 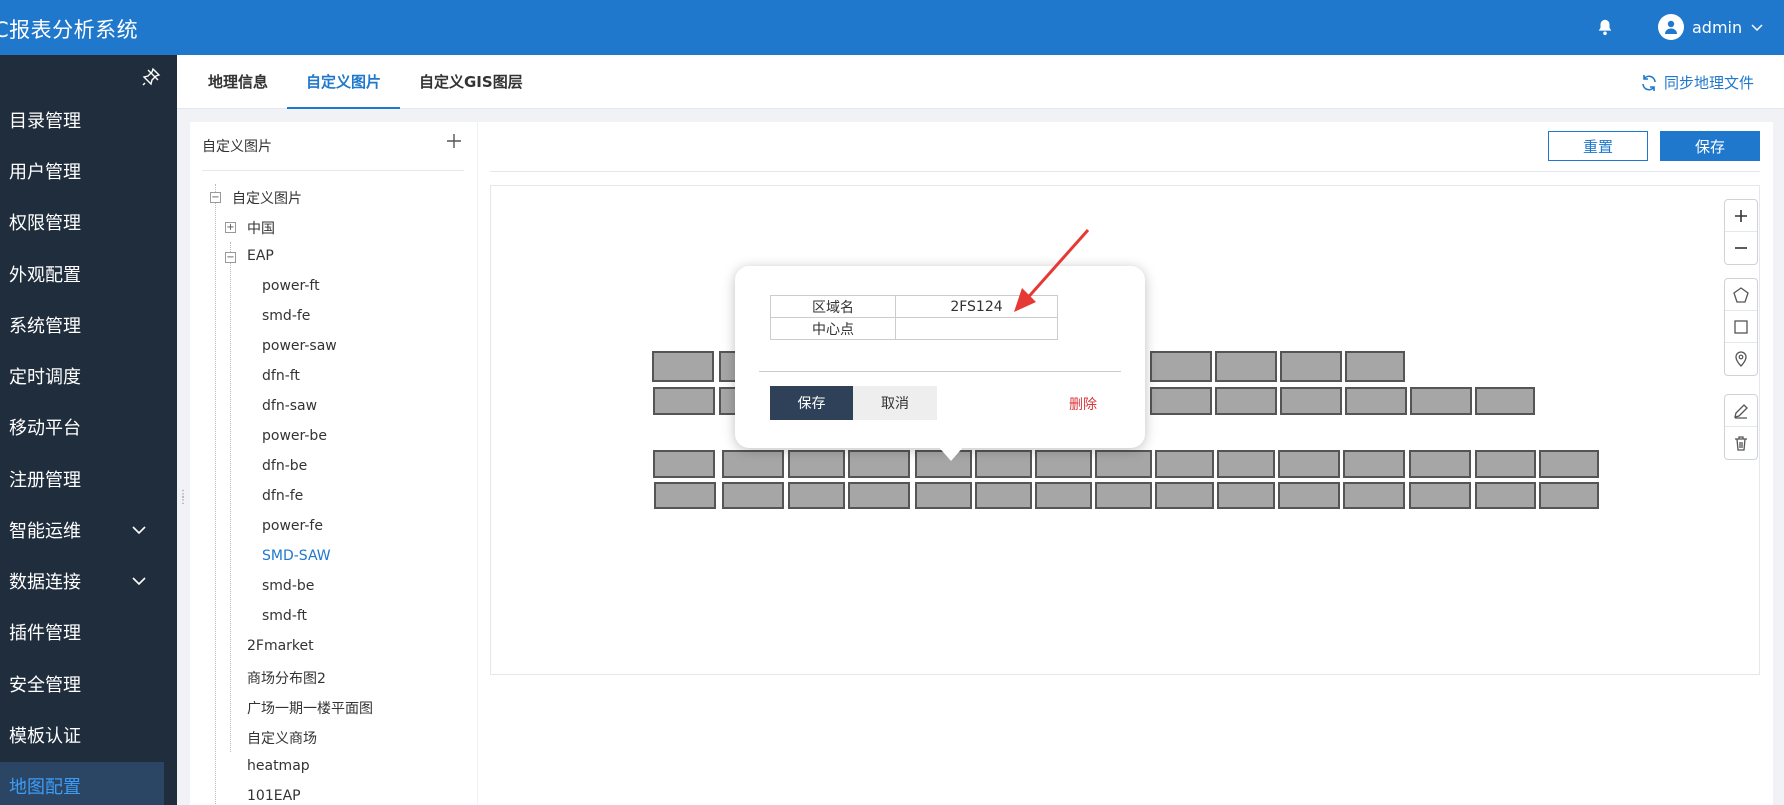 What do you see at coordinates (267, 198) in the screenshot?
I see `tree-node-root: 自定义图片` at bounding box center [267, 198].